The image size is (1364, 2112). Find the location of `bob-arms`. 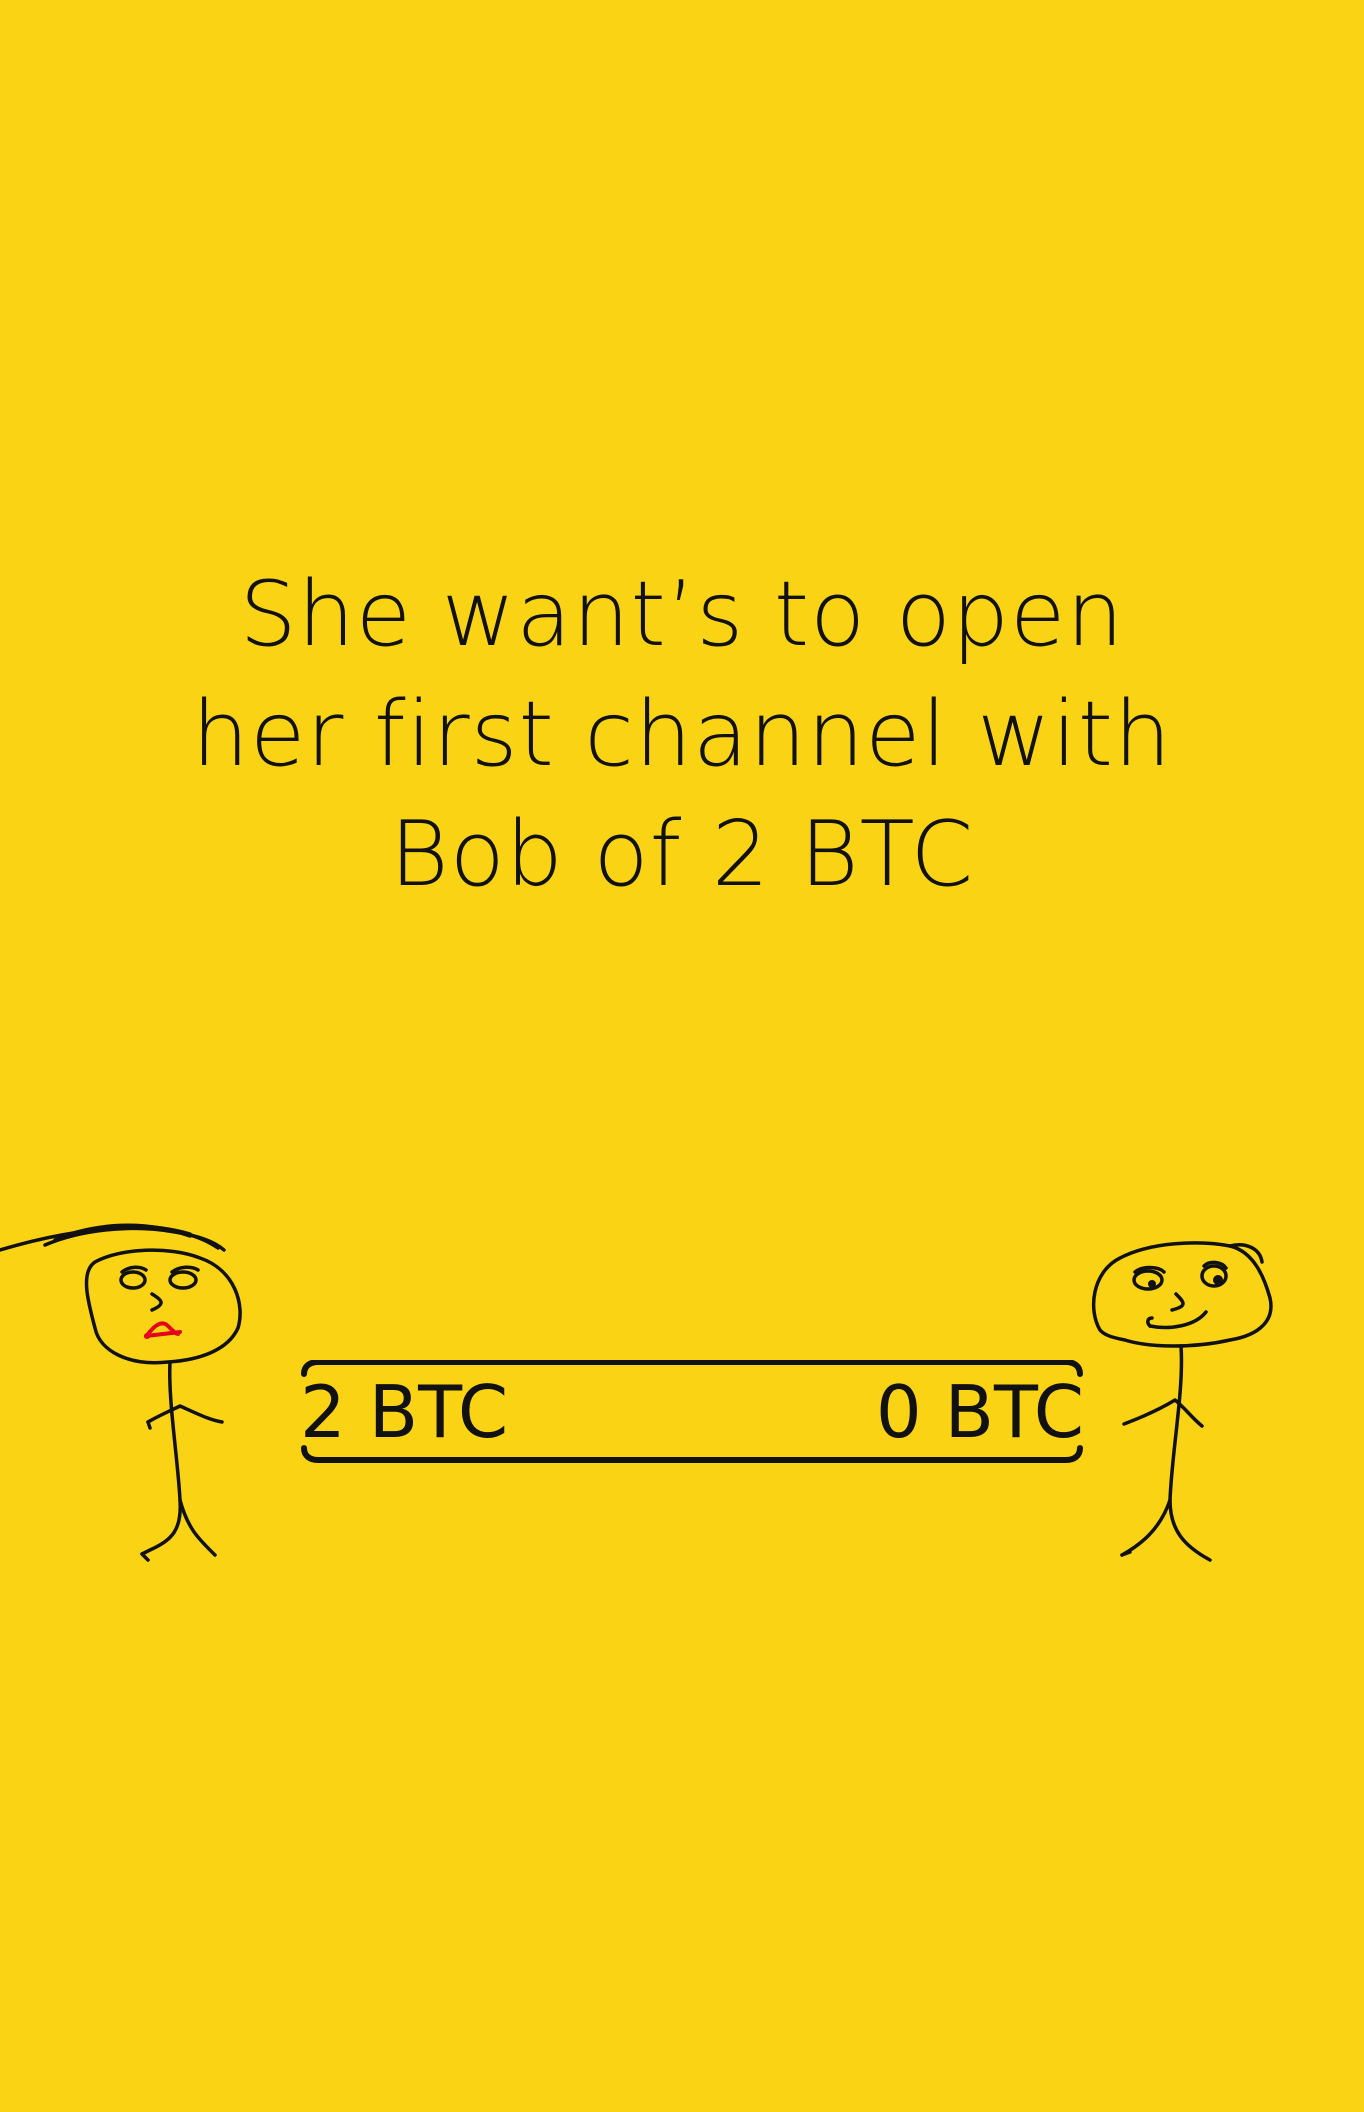

bob-arms is located at coordinates (1163, 1413).